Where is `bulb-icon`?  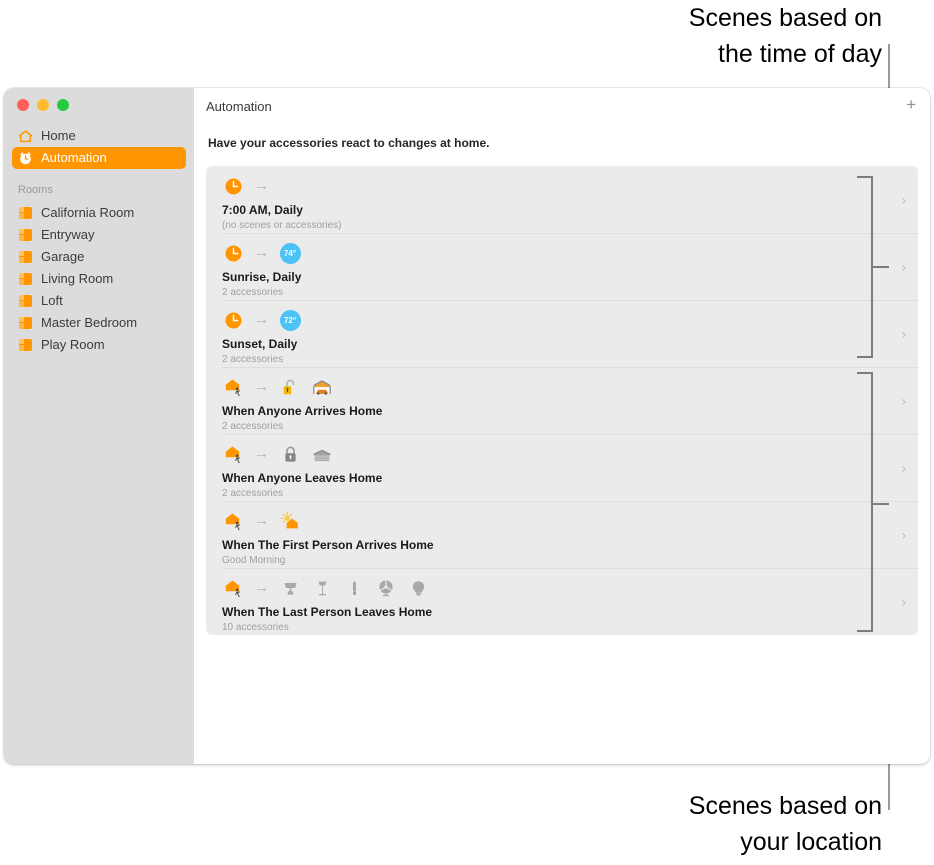
bulb-icon is located at coordinates (418, 588).